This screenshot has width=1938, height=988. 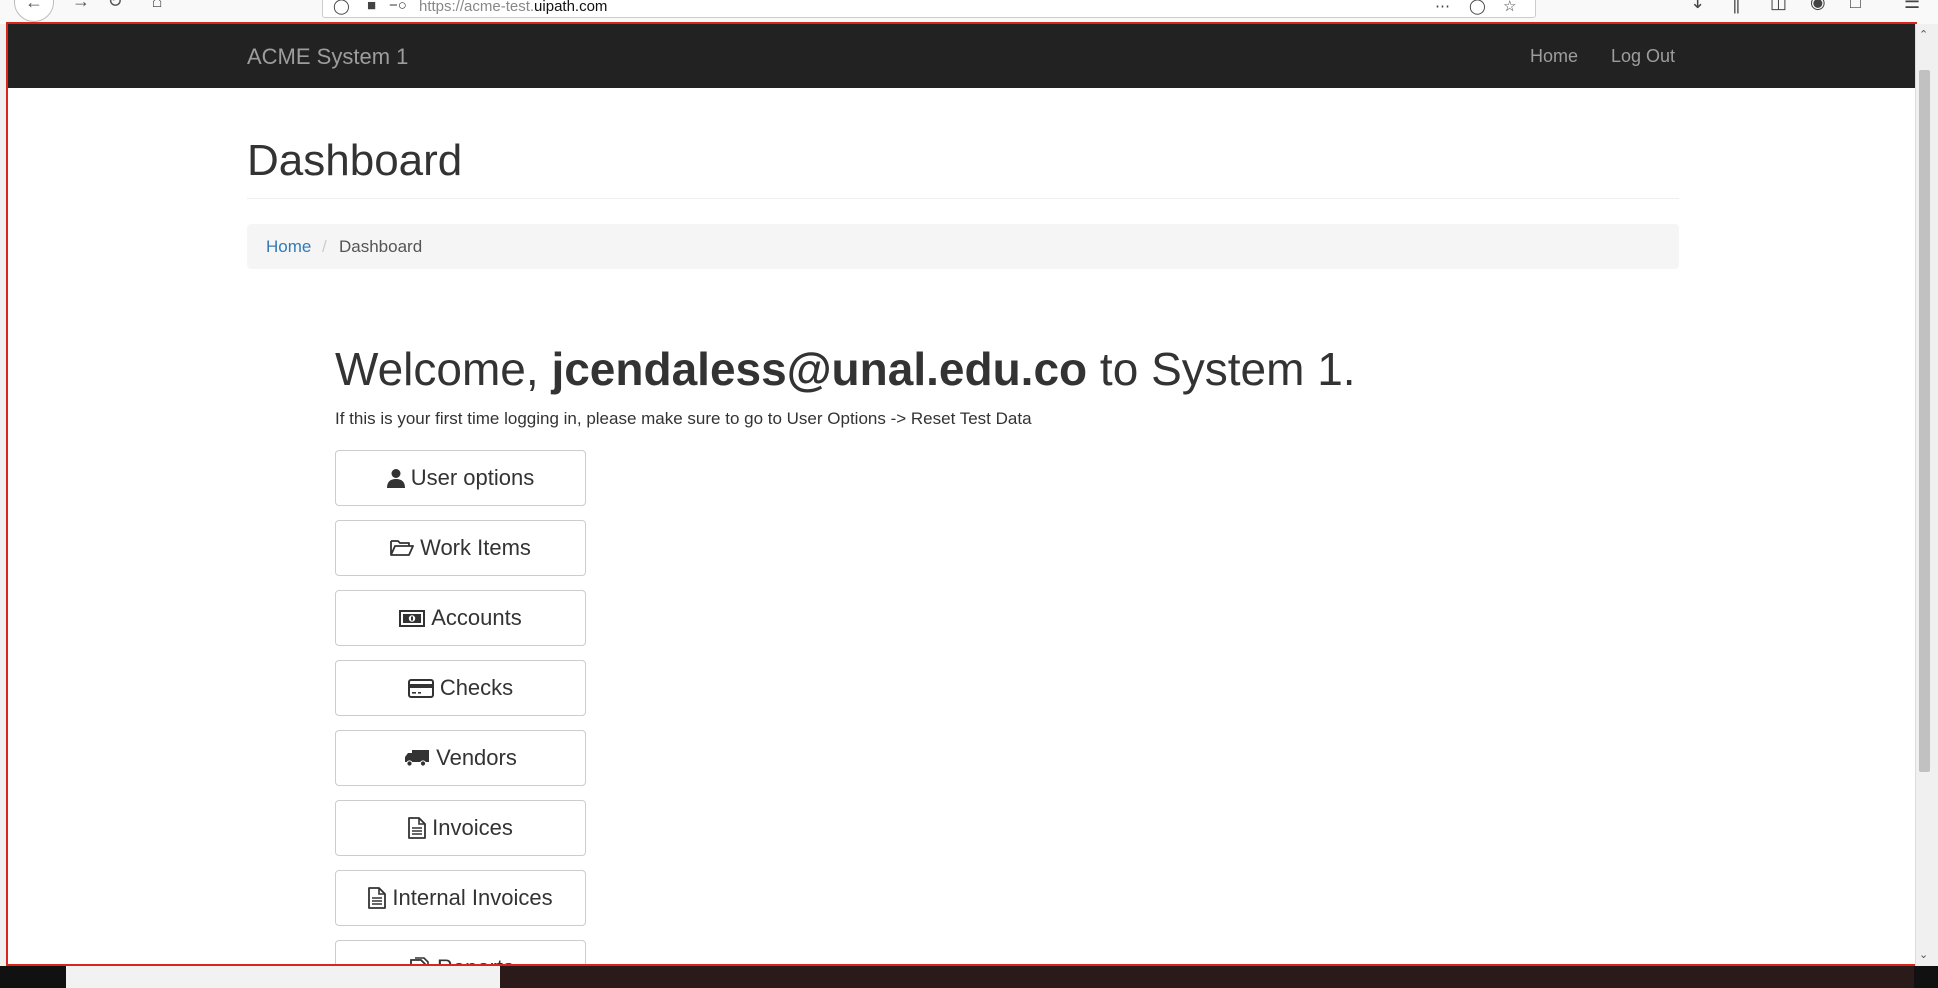 I want to click on welcome-suffix: to System 1., so click(x=1227, y=369).